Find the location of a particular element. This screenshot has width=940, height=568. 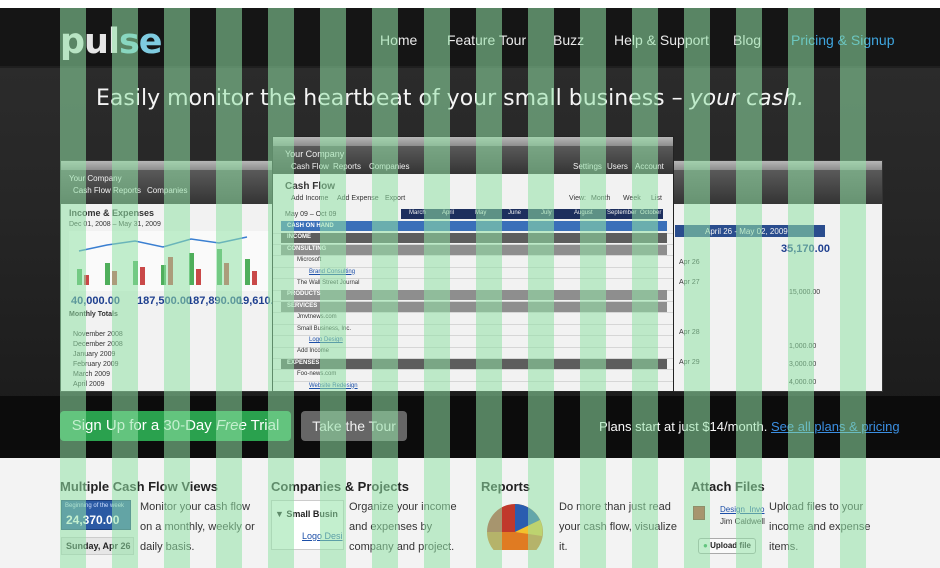

center-settings: Settings is located at coordinates (587, 166).